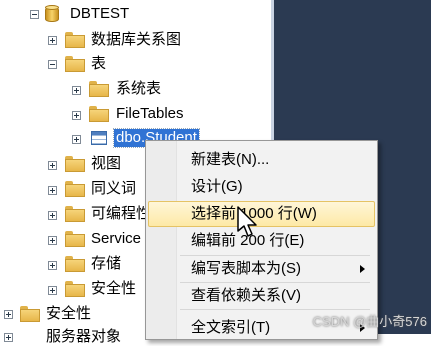 The height and width of the screenshot is (346, 431). I want to click on menu-item-label: 全文索引(T), so click(231, 327).